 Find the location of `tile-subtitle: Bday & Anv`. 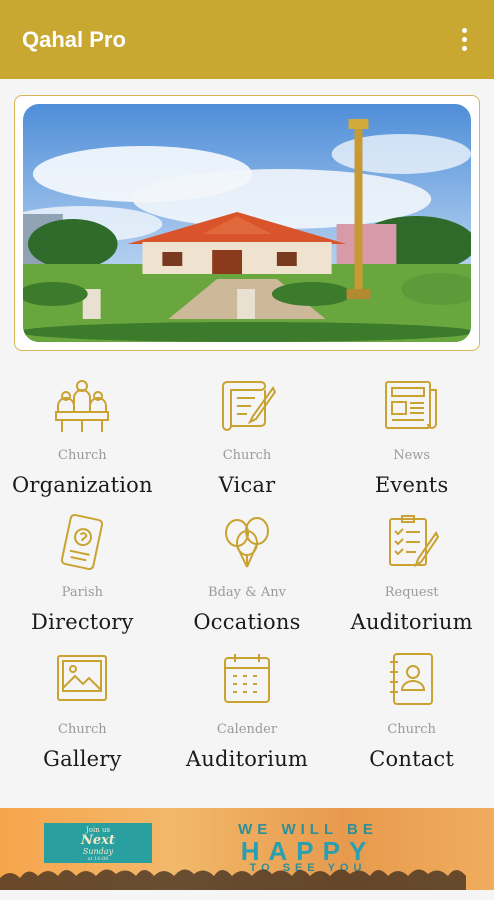

tile-subtitle: Bday & Anv is located at coordinates (247, 592).